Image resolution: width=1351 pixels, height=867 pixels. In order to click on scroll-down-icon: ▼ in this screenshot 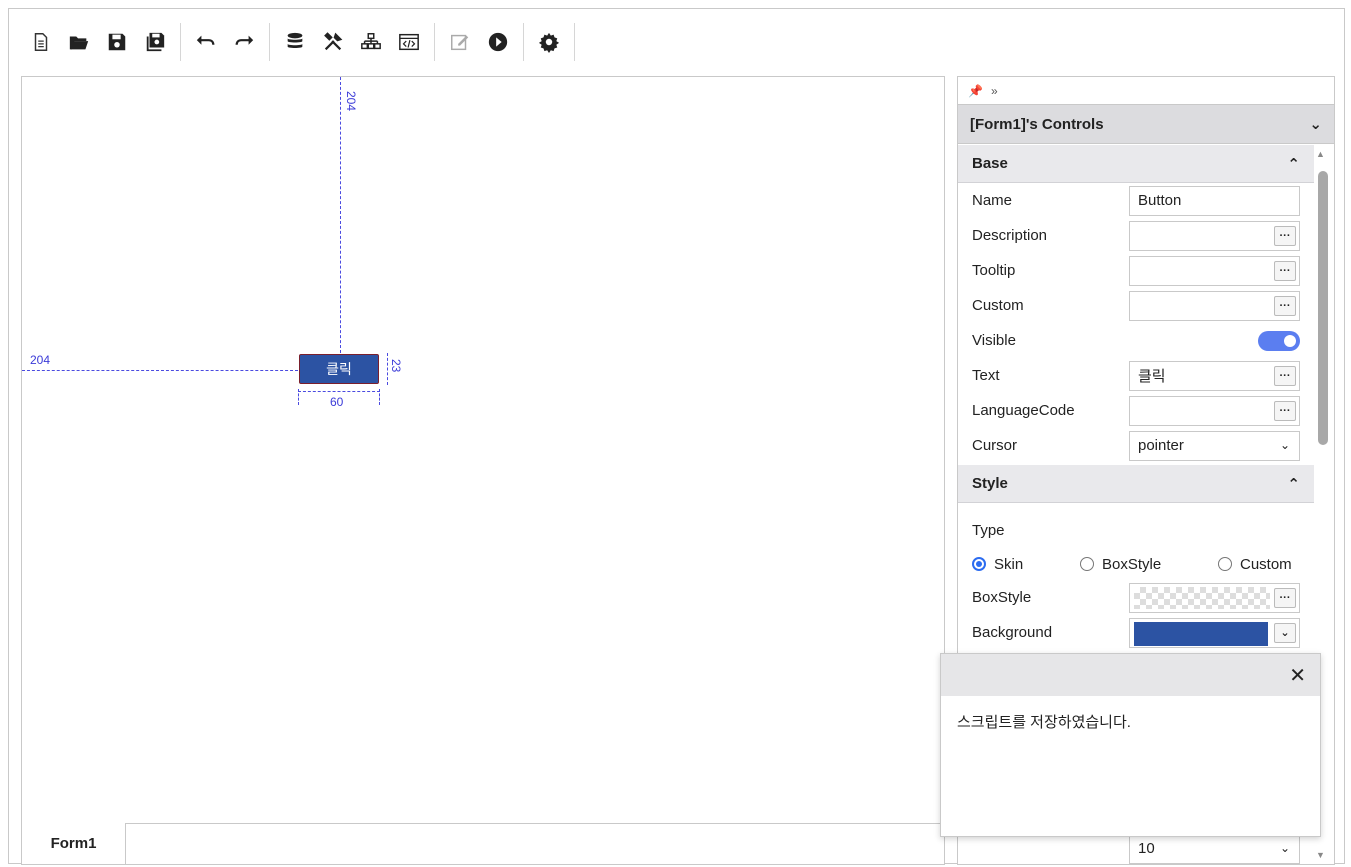, I will do `click(1320, 855)`.